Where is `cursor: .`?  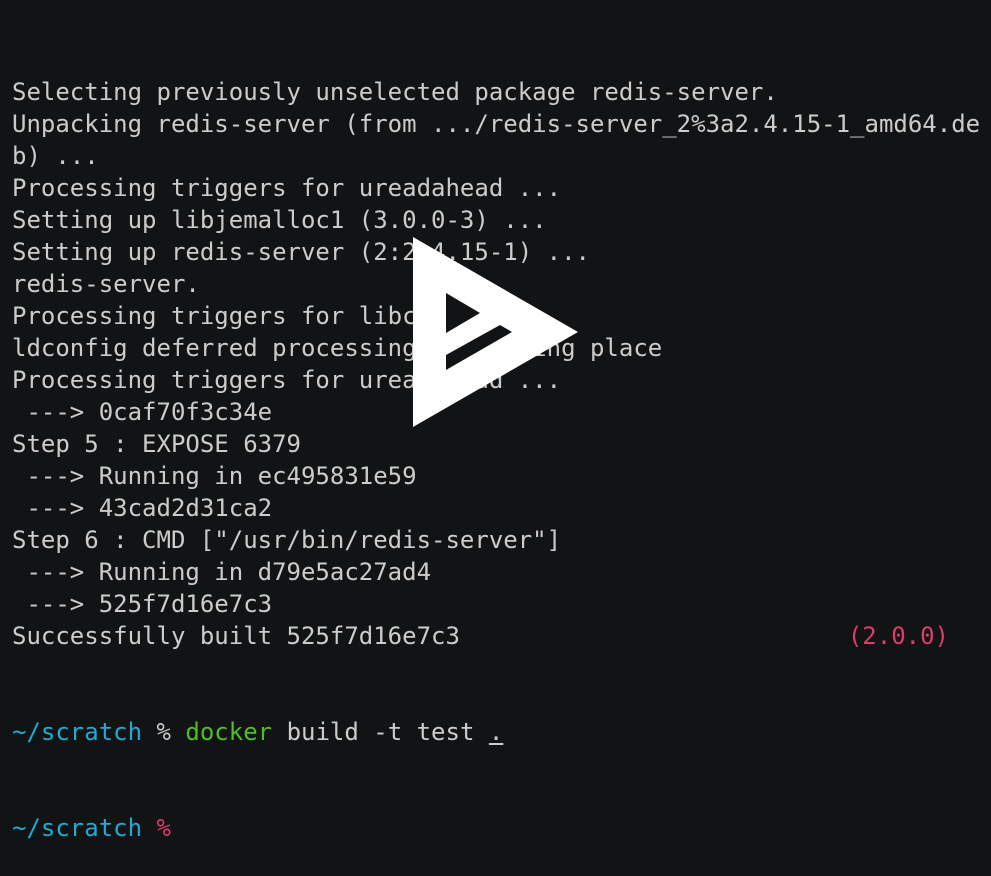
cursor: . is located at coordinates (496, 732).